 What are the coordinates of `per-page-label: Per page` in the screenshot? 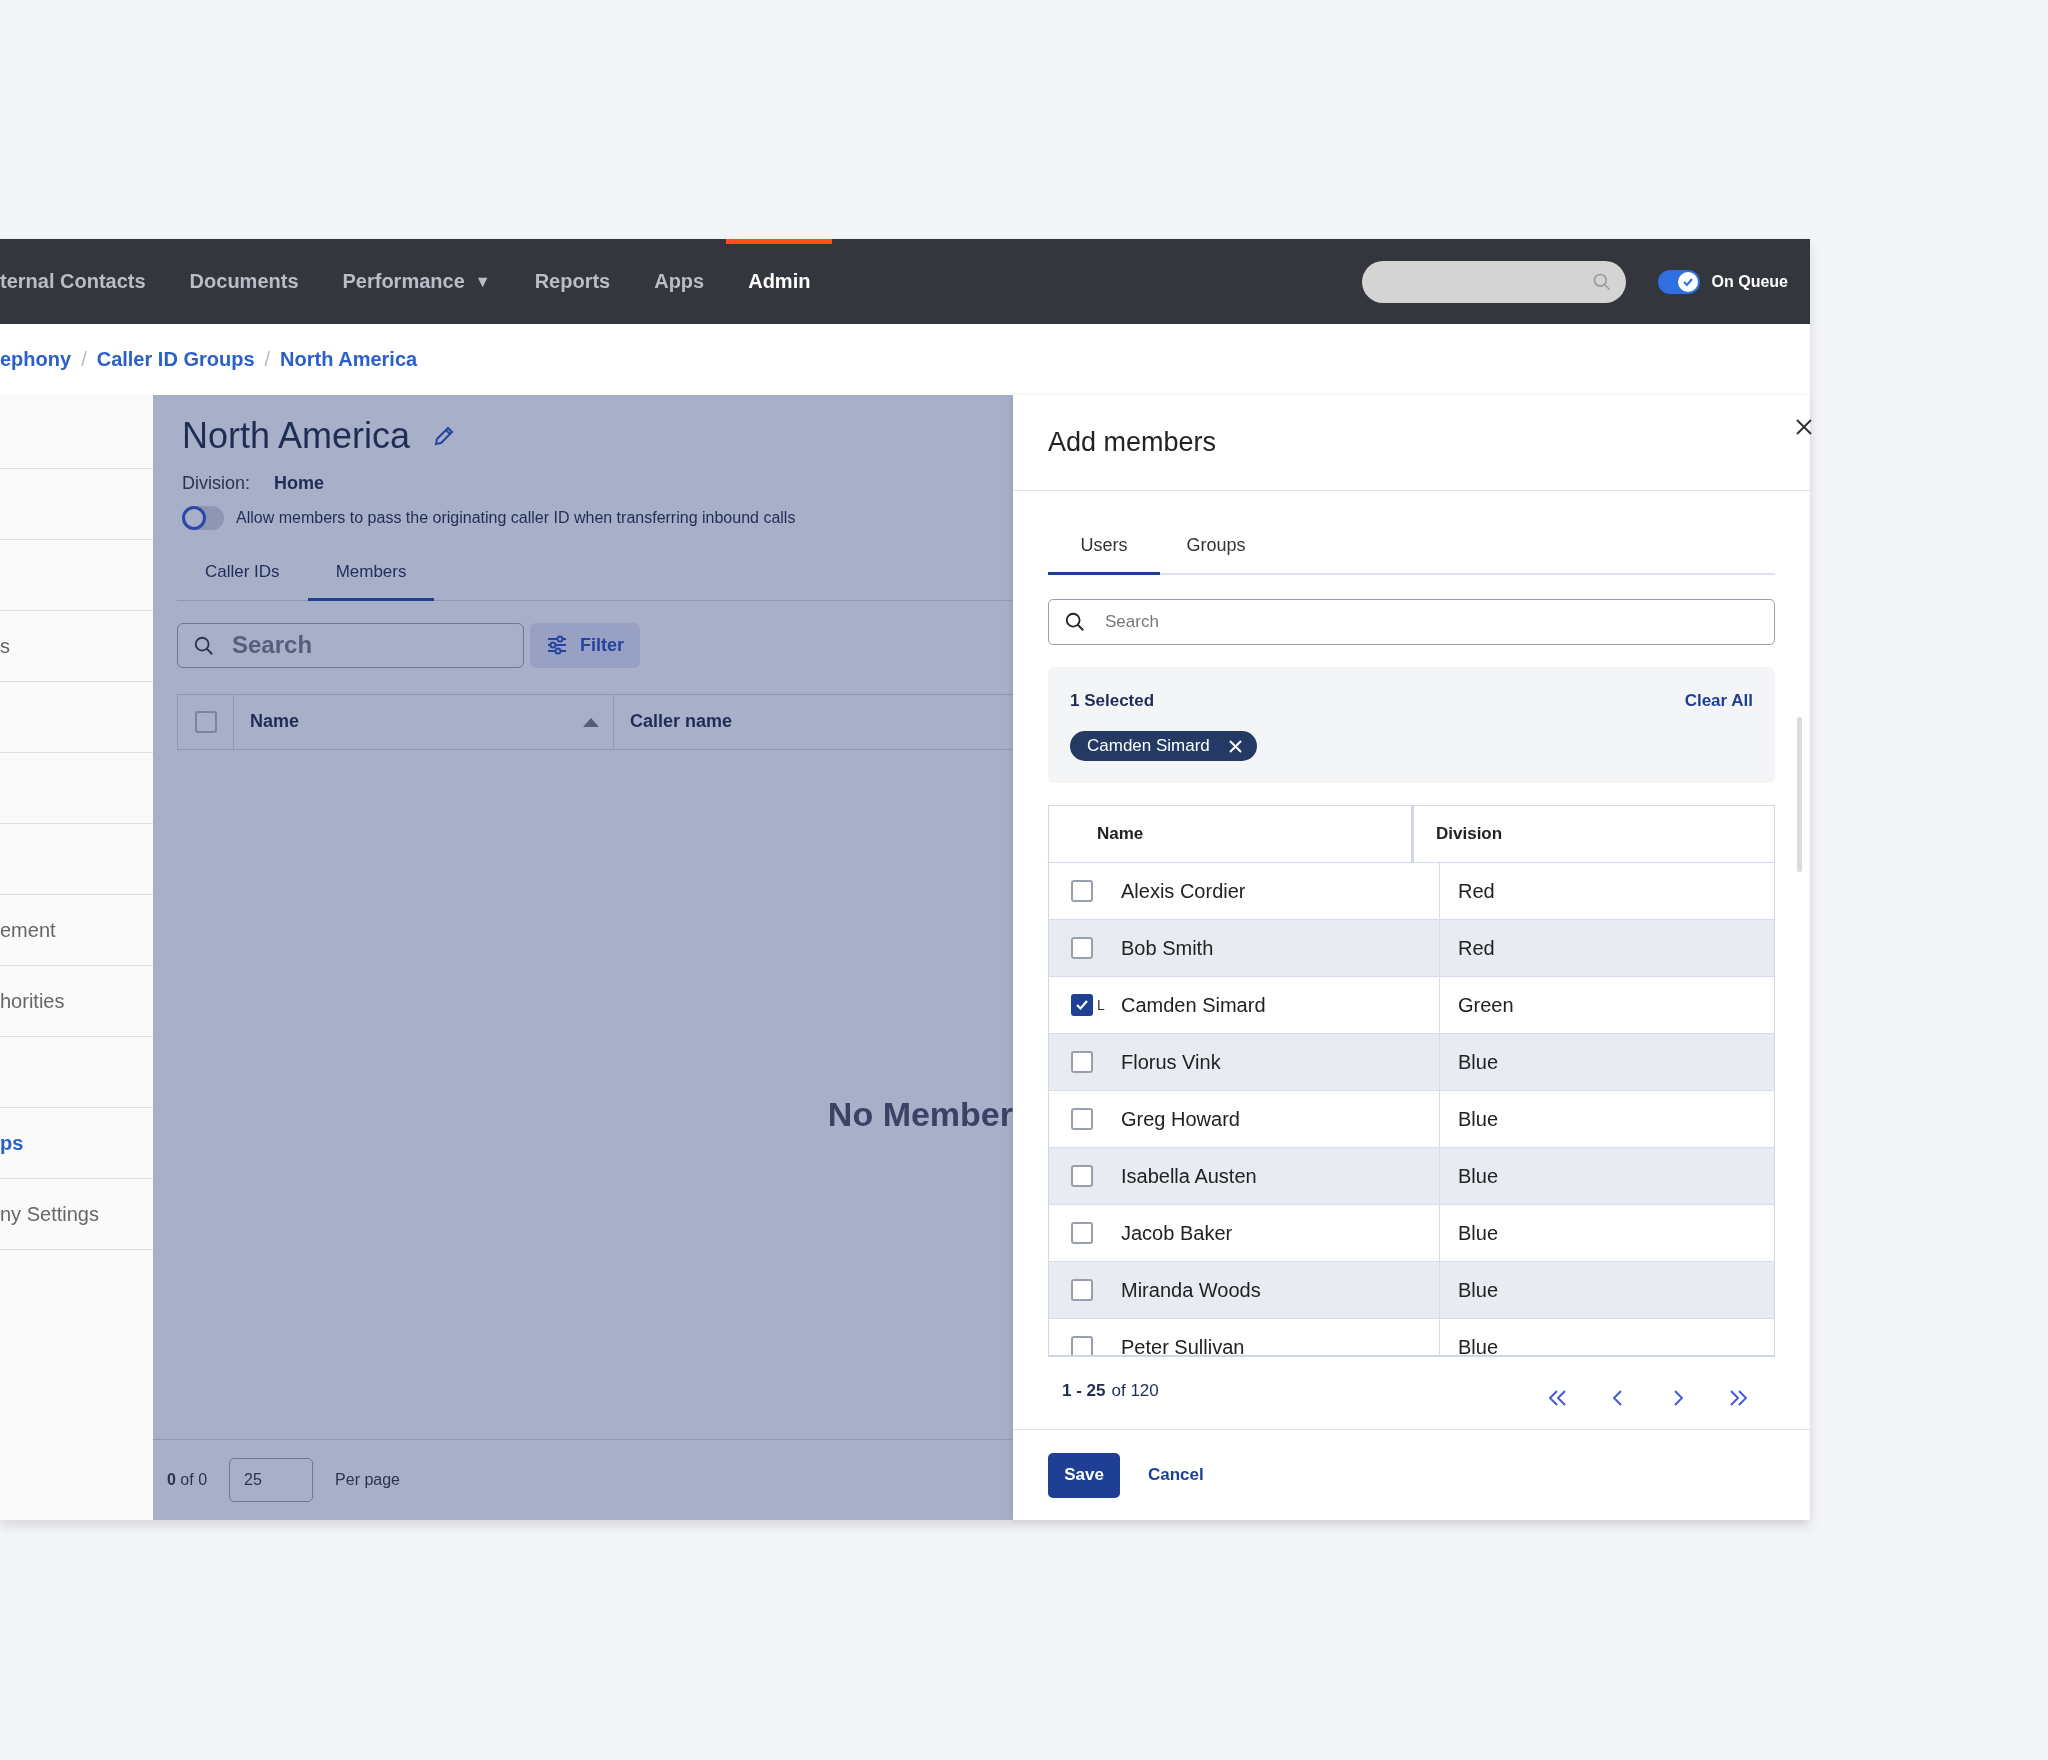 It's located at (367, 1480).